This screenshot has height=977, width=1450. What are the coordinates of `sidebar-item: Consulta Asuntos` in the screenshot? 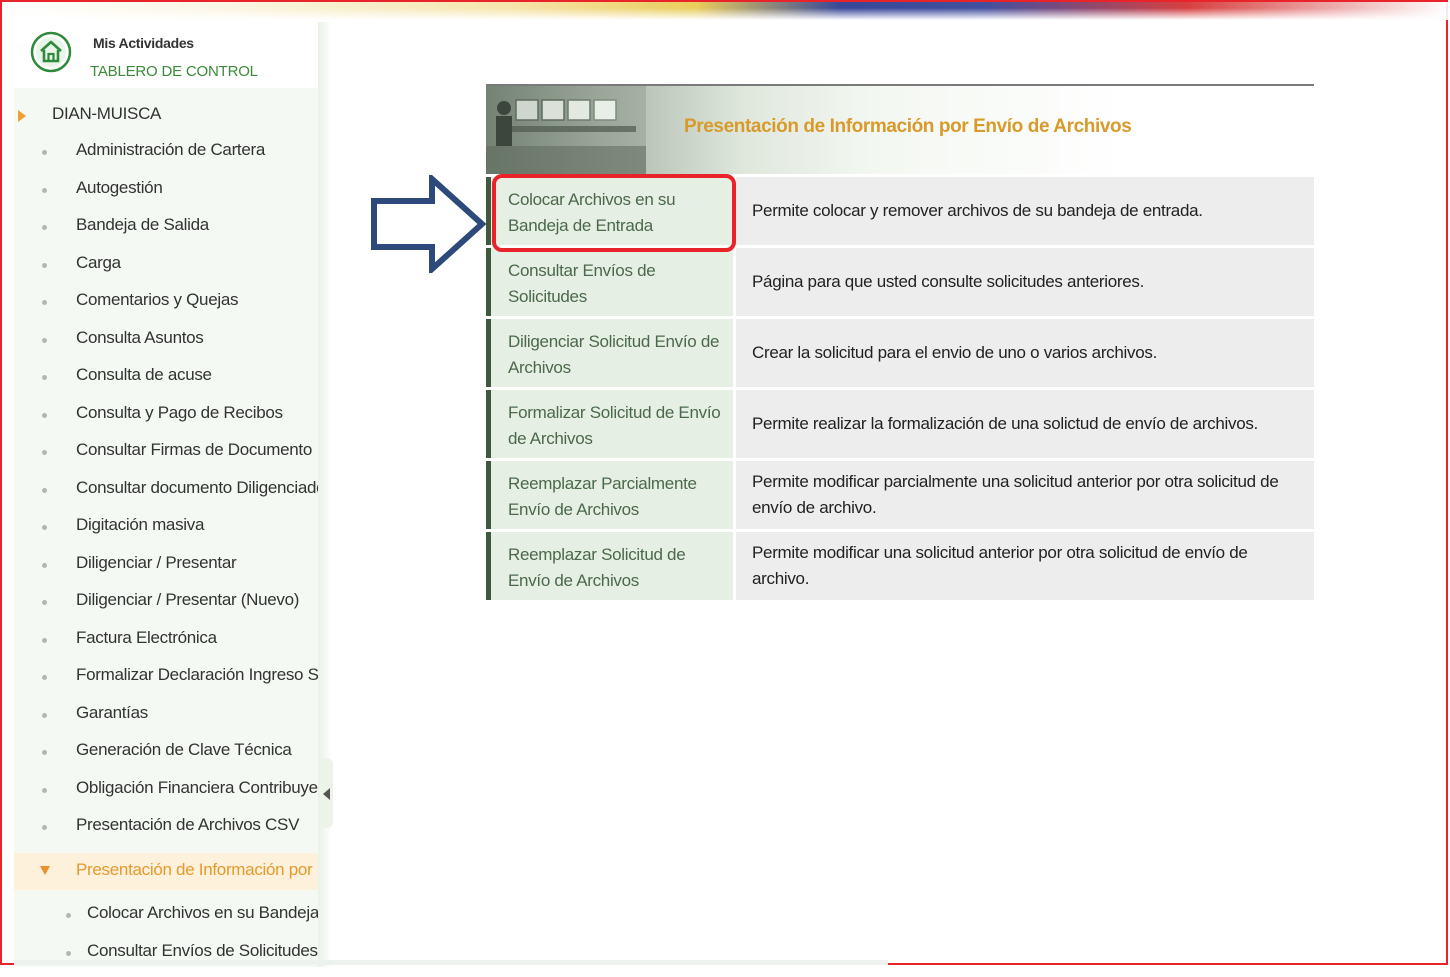 It's located at (166, 346).